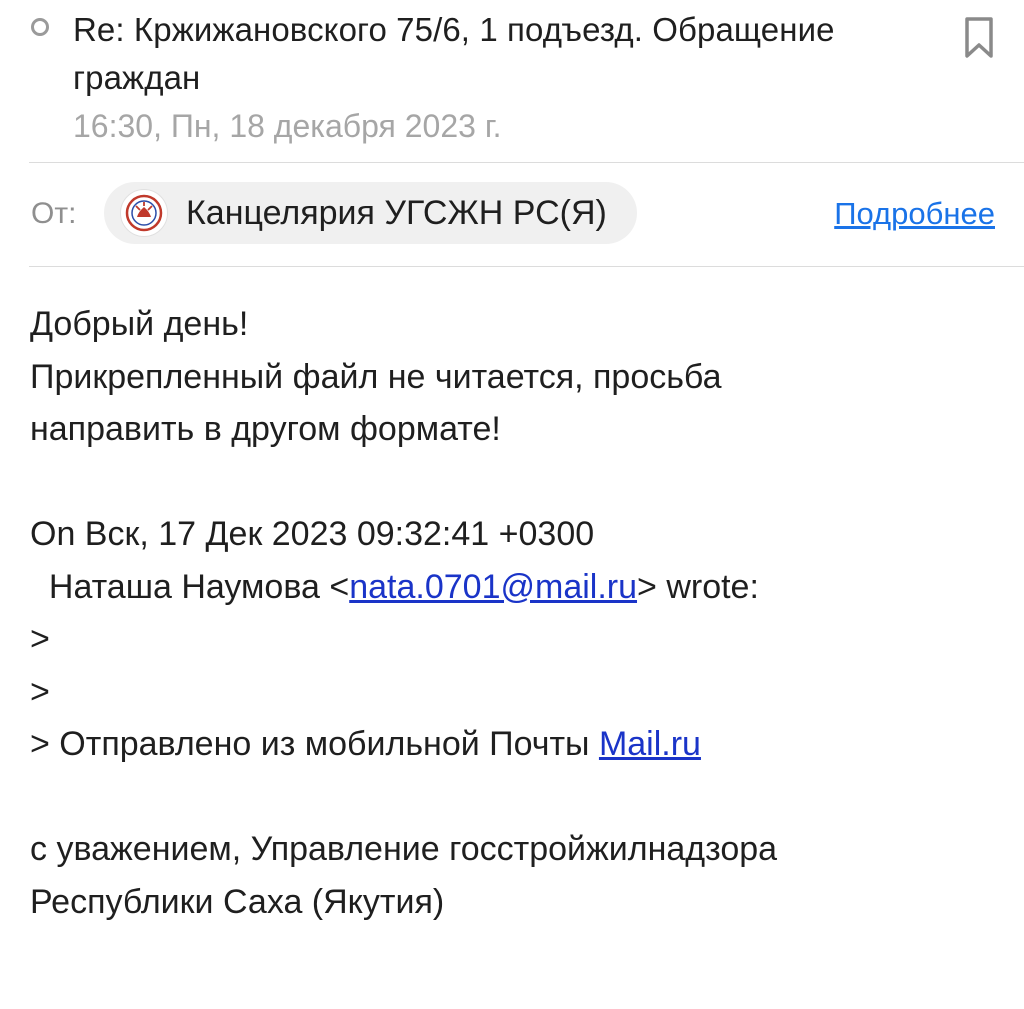 This screenshot has height=1009, width=1024. What do you see at coordinates (526, 162) in the screenshot?
I see `header-divider` at bounding box center [526, 162].